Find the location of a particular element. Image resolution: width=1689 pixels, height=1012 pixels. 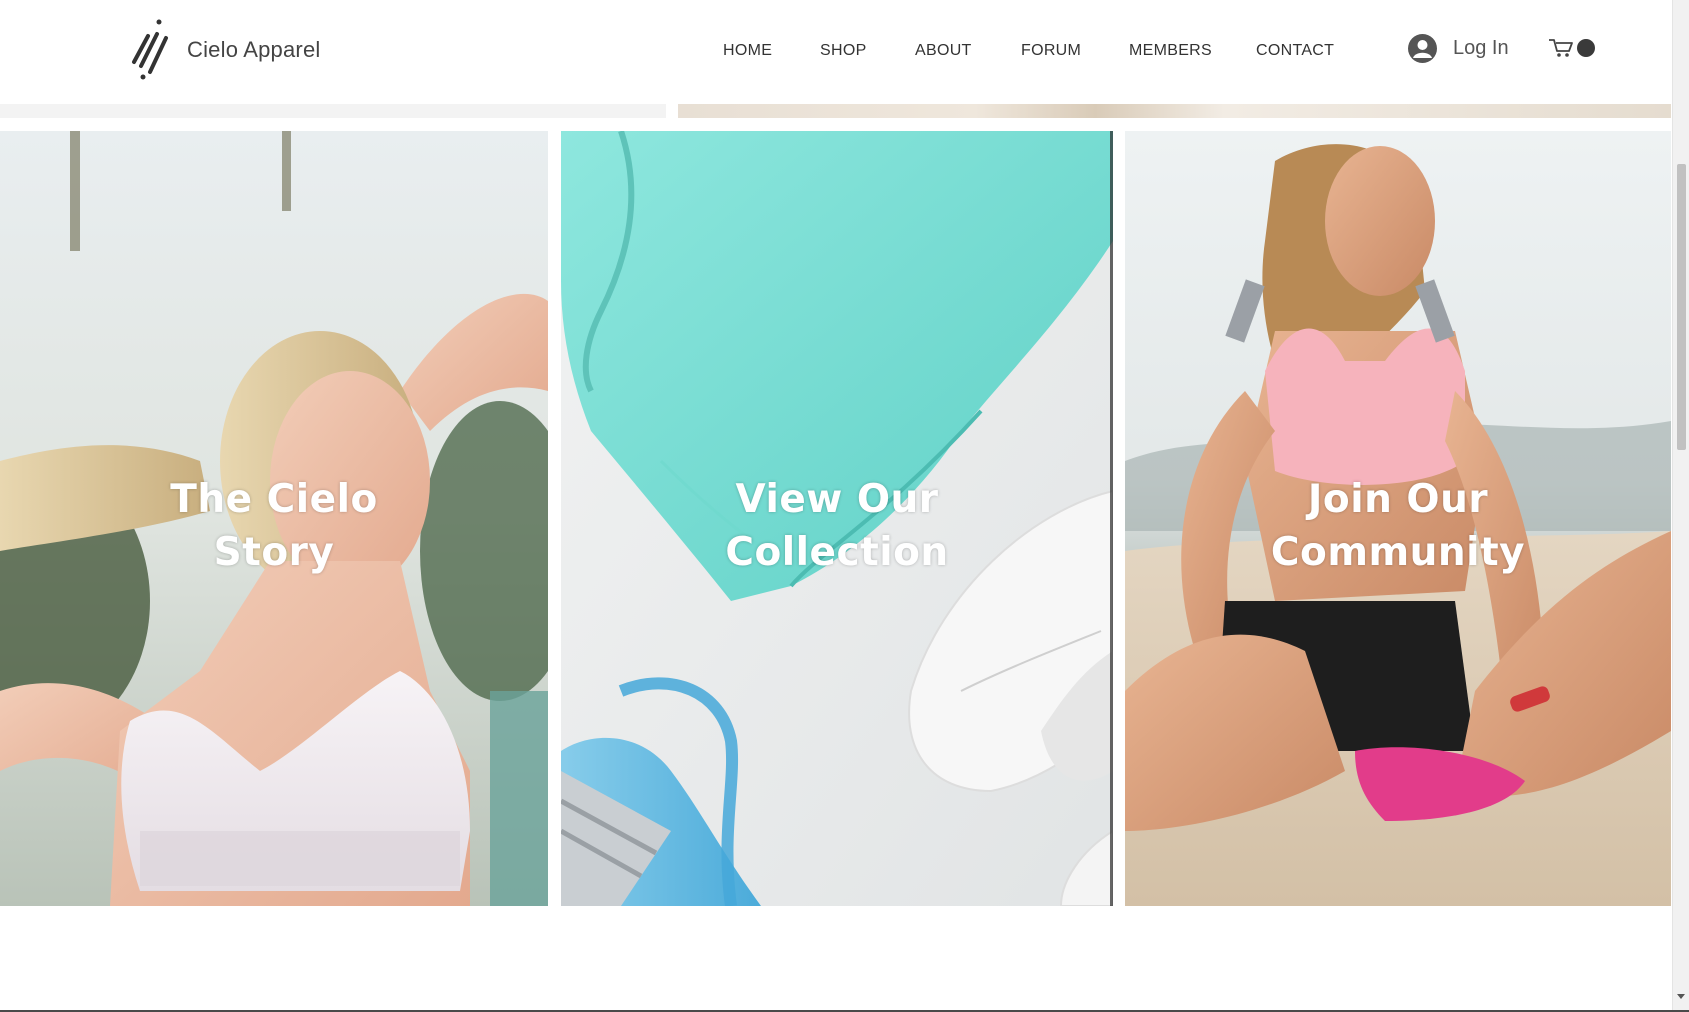

panel-title-line-2: Community is located at coordinates (1398, 552).